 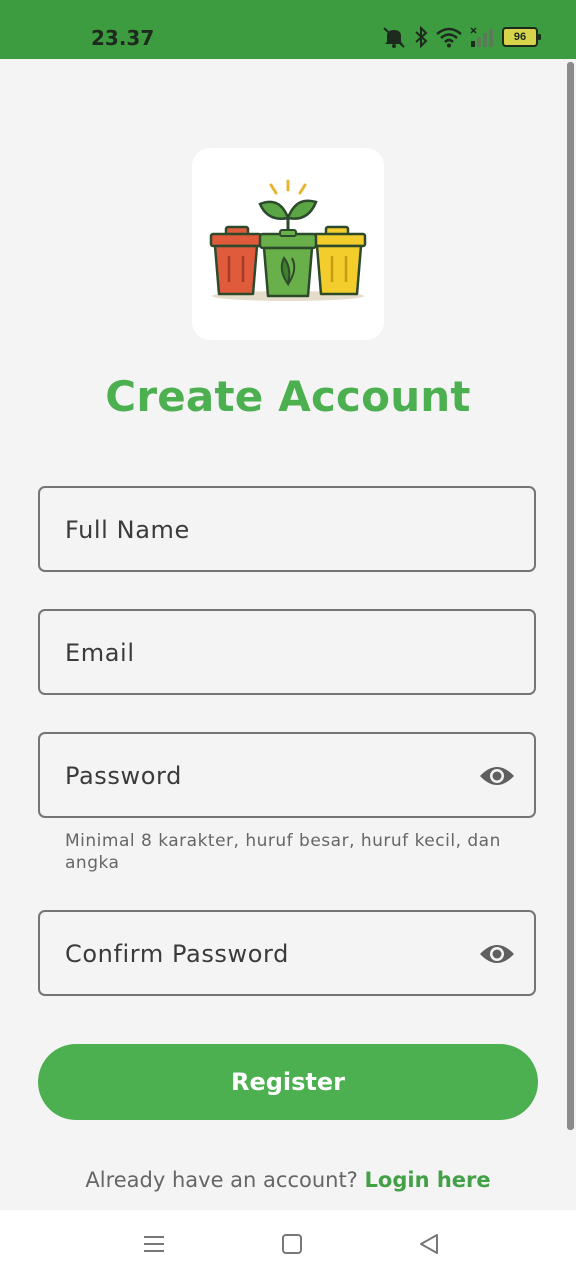 I want to click on confirm-password-label: Confirm Password, so click(x=177, y=954).